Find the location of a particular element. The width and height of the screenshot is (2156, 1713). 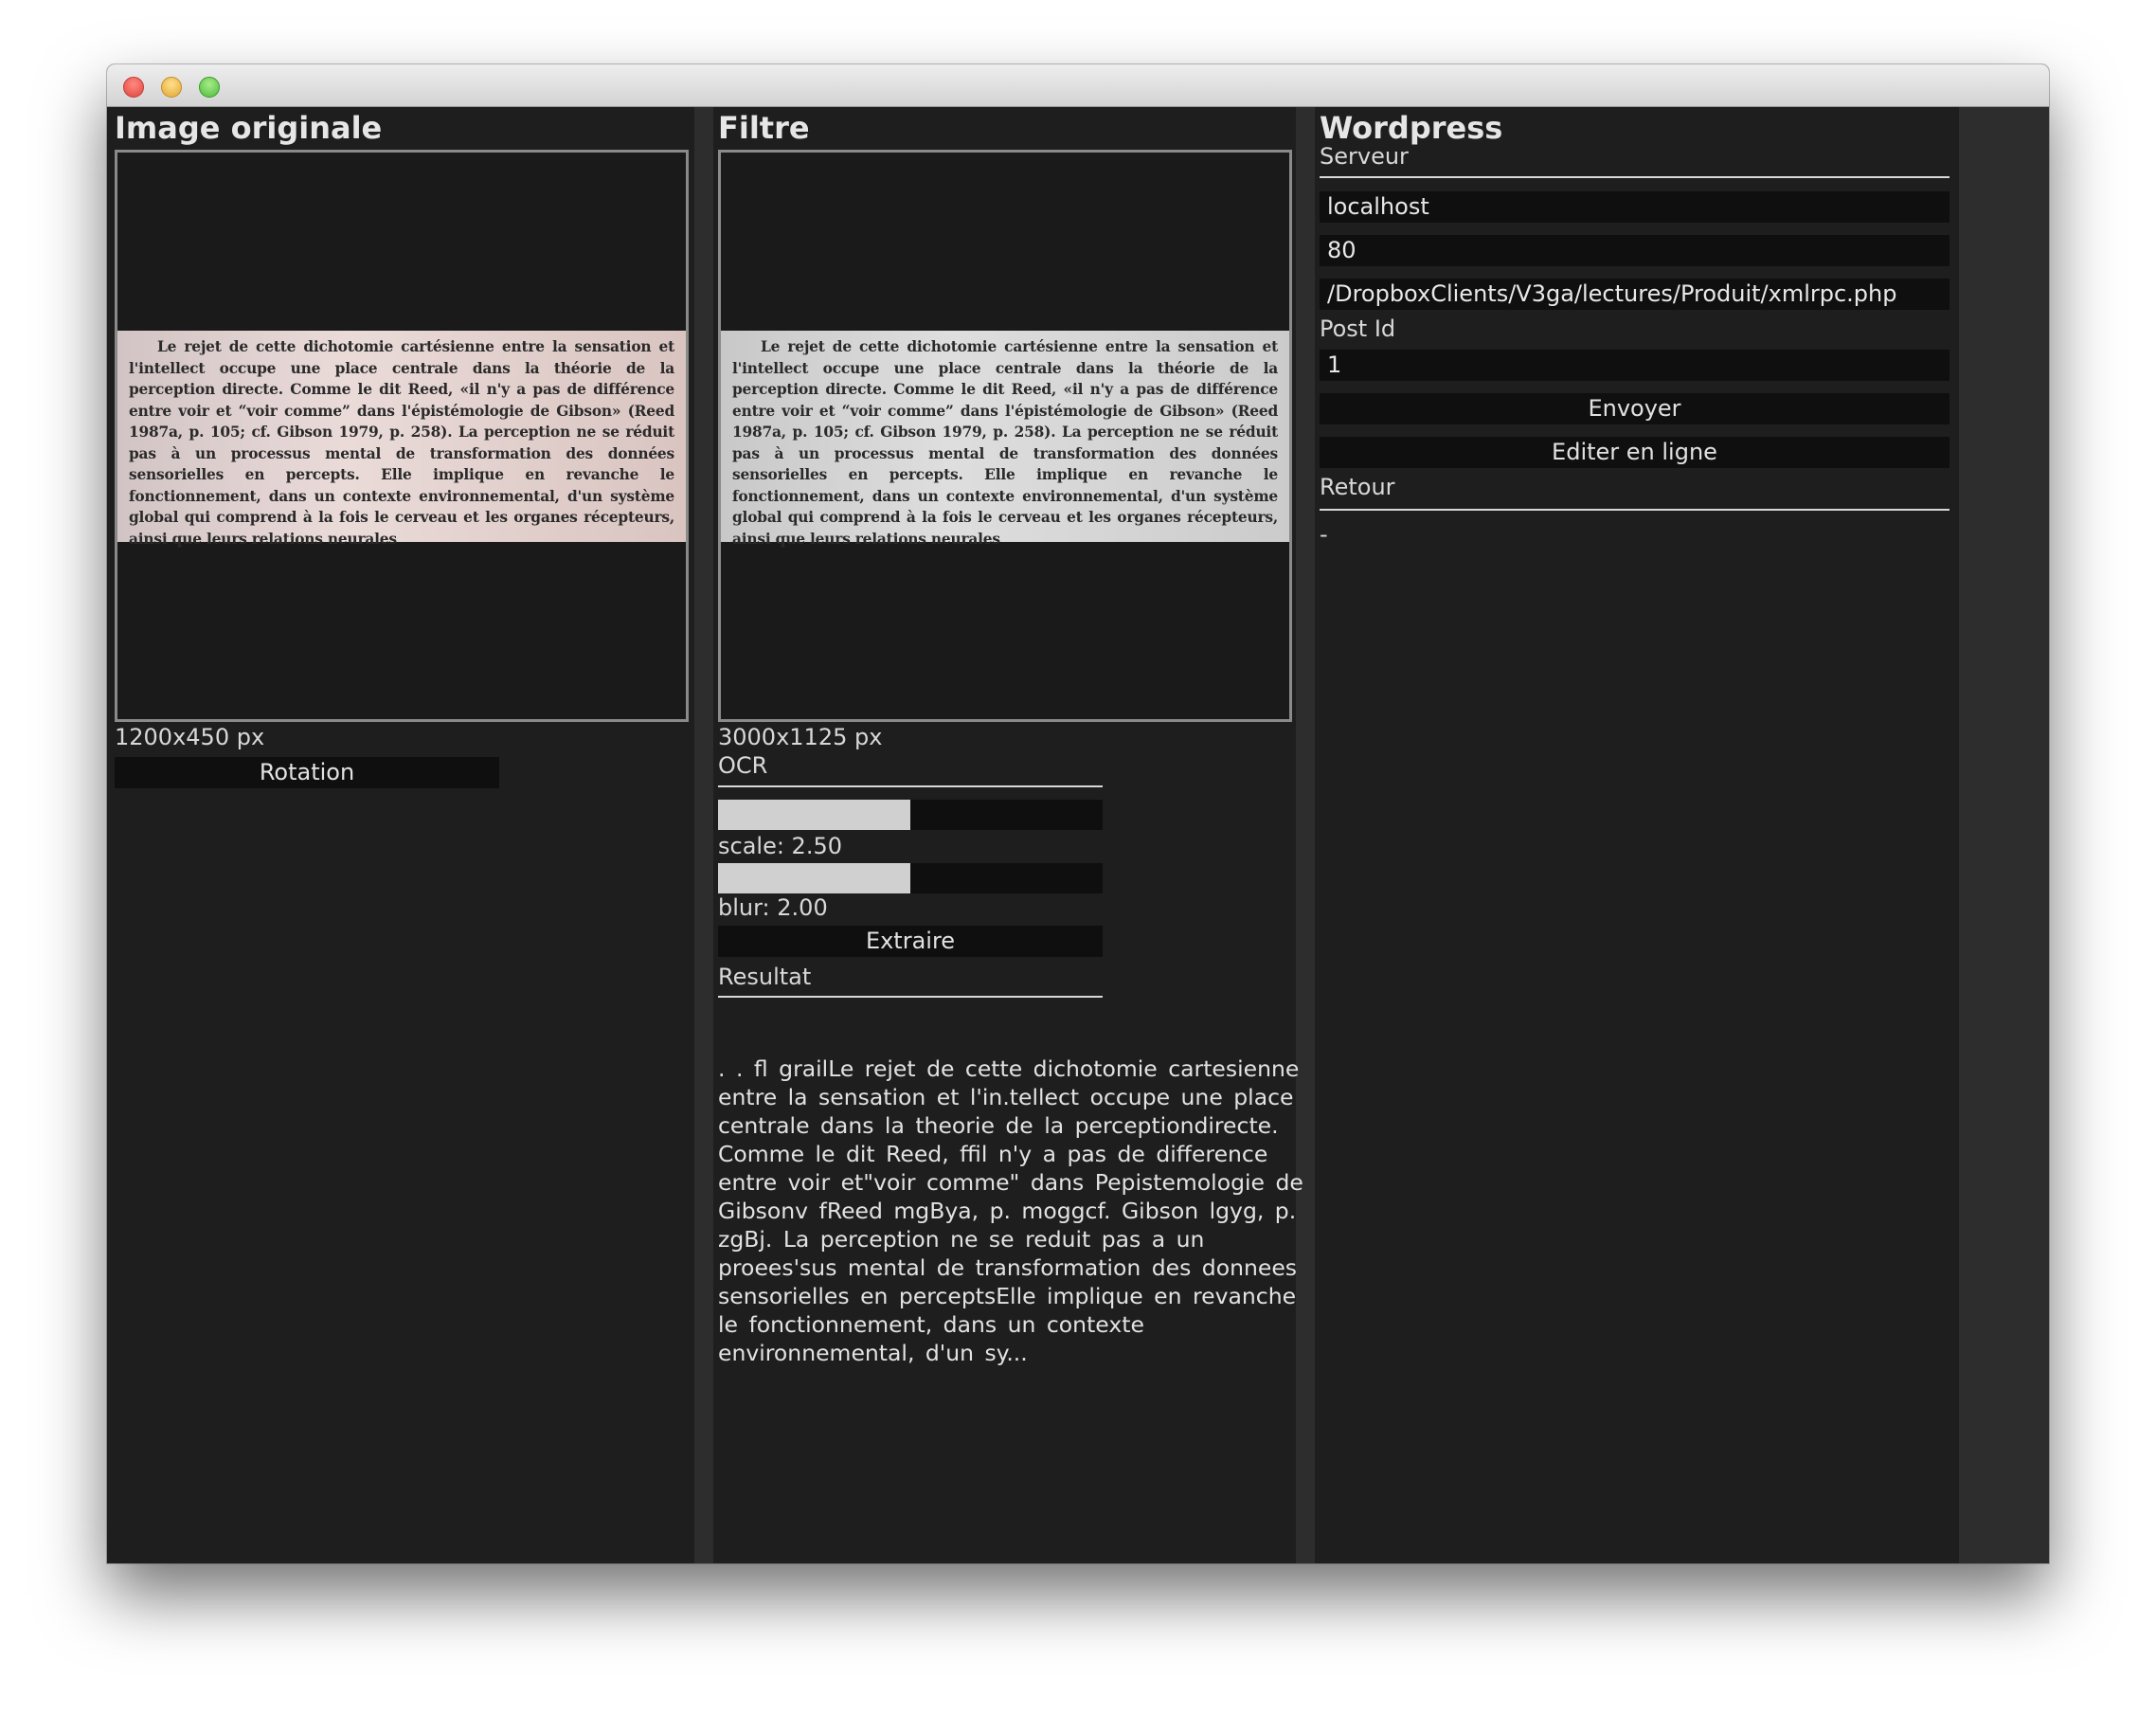

return-value: - is located at coordinates (1324, 534).